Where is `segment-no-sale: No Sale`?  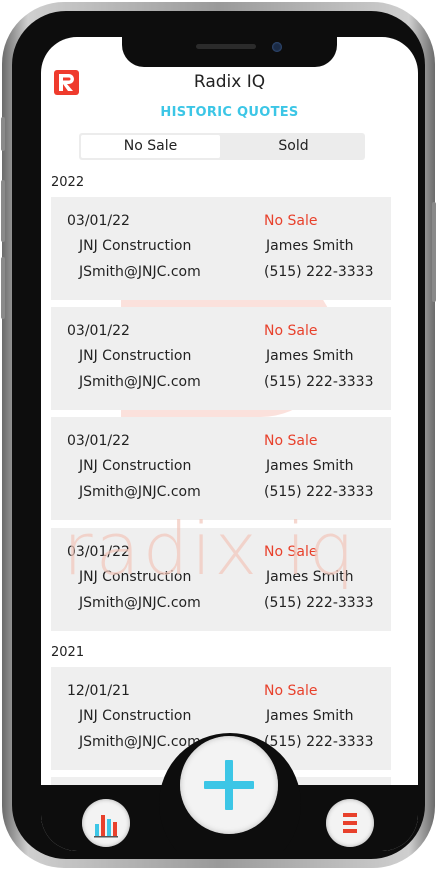 segment-no-sale: No Sale is located at coordinates (150, 146).